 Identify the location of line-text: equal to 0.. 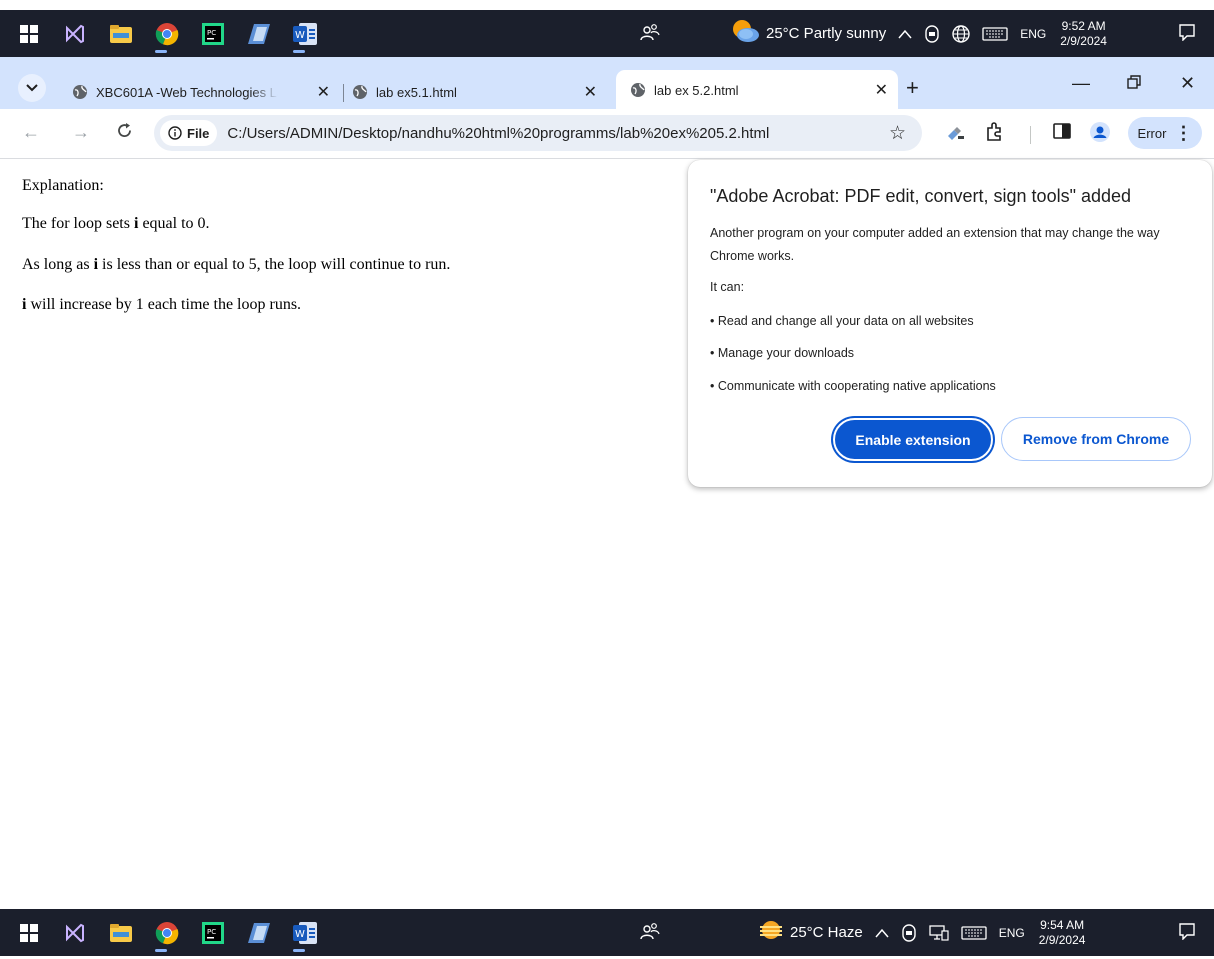
(174, 223).